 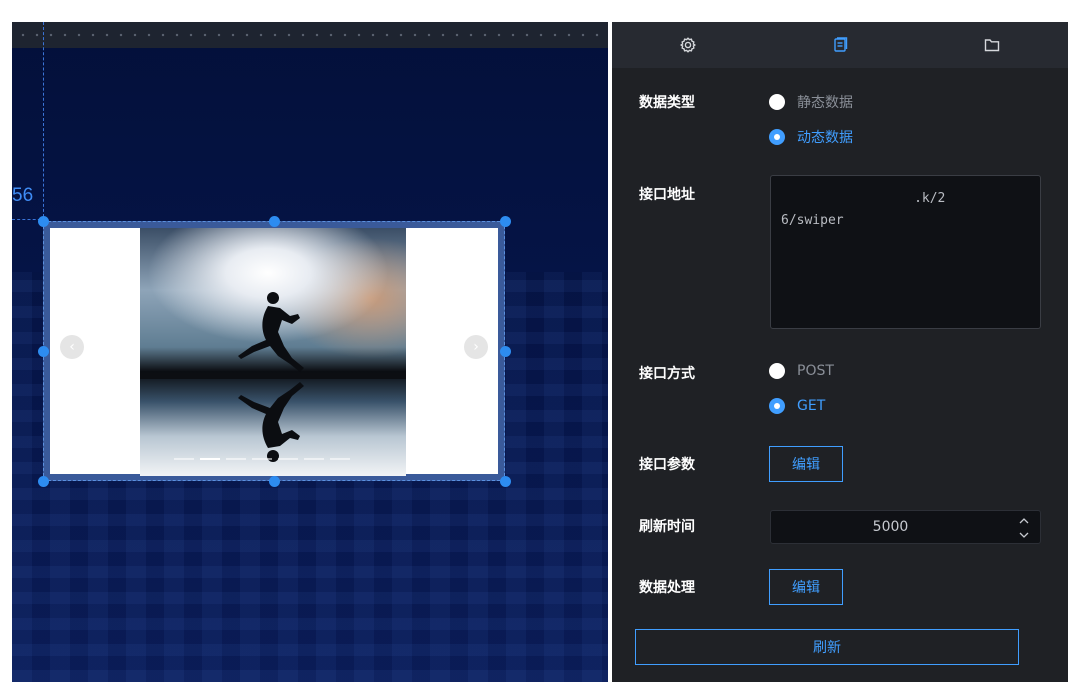 I want to click on api-method-label: 接口方式, so click(x=667, y=374).